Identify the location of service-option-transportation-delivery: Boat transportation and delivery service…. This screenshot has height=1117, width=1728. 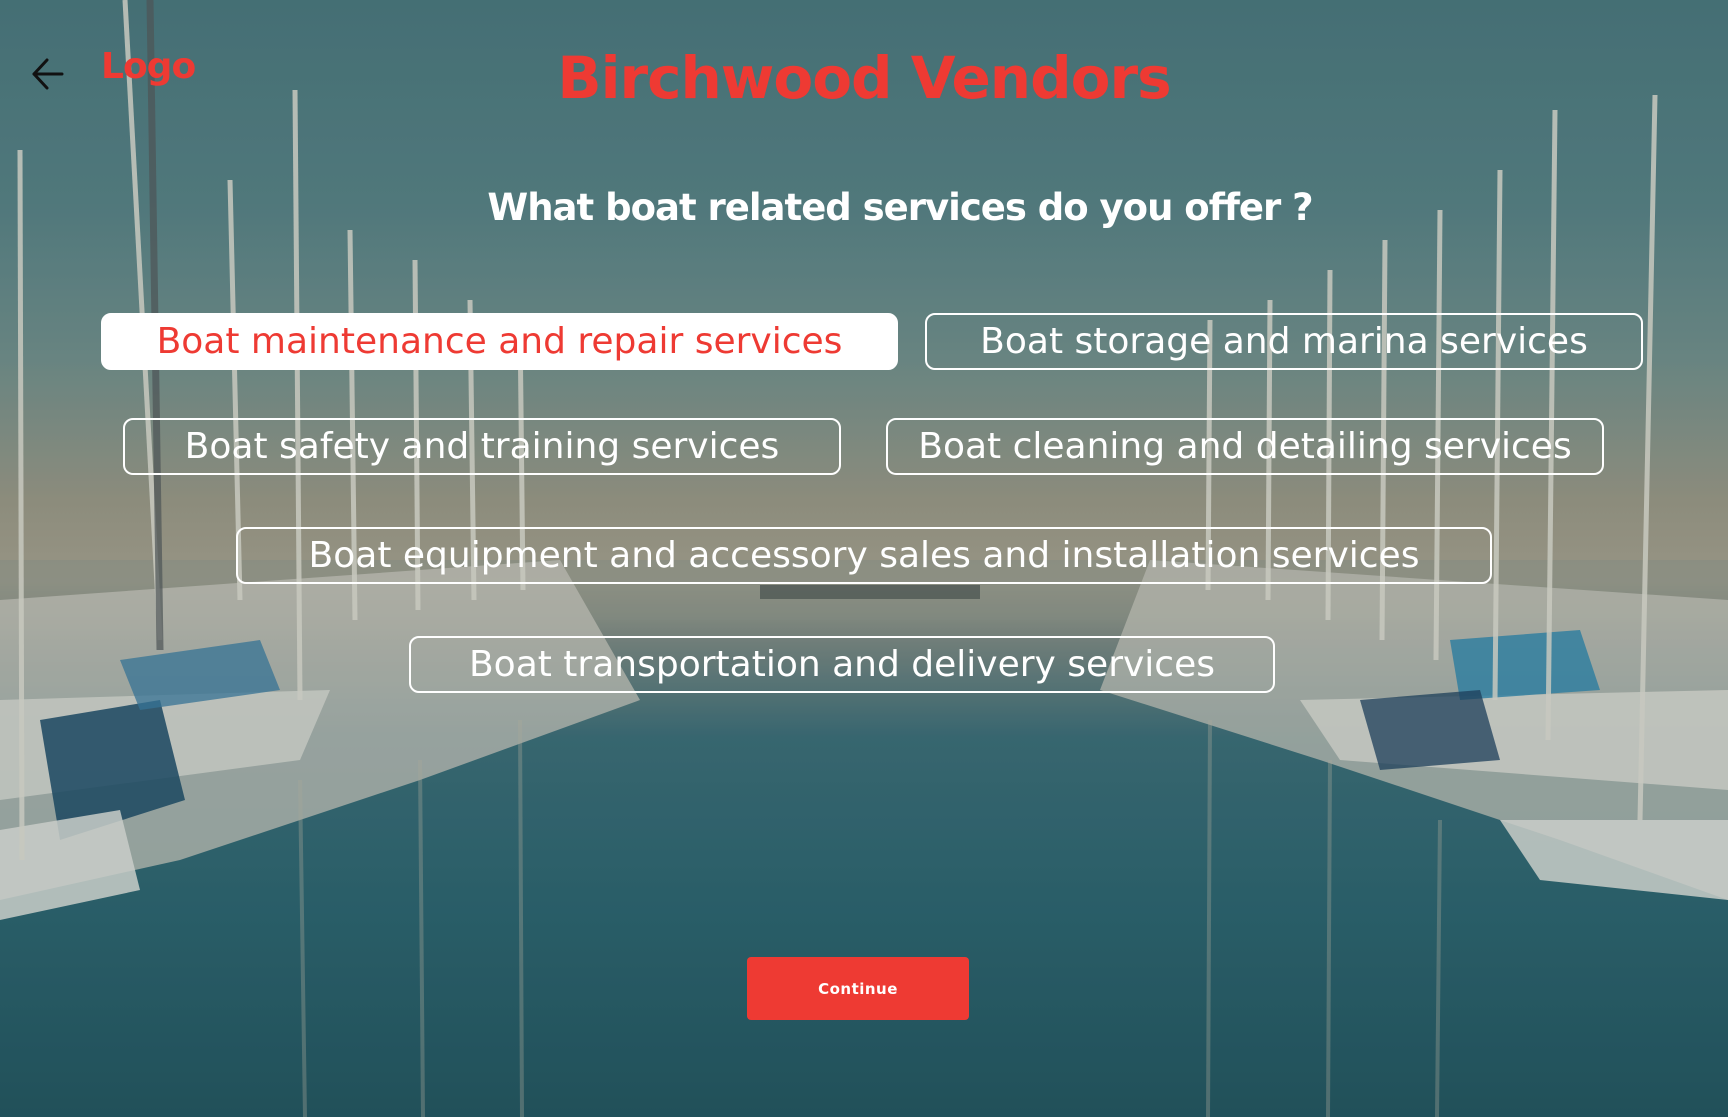
(842, 664).